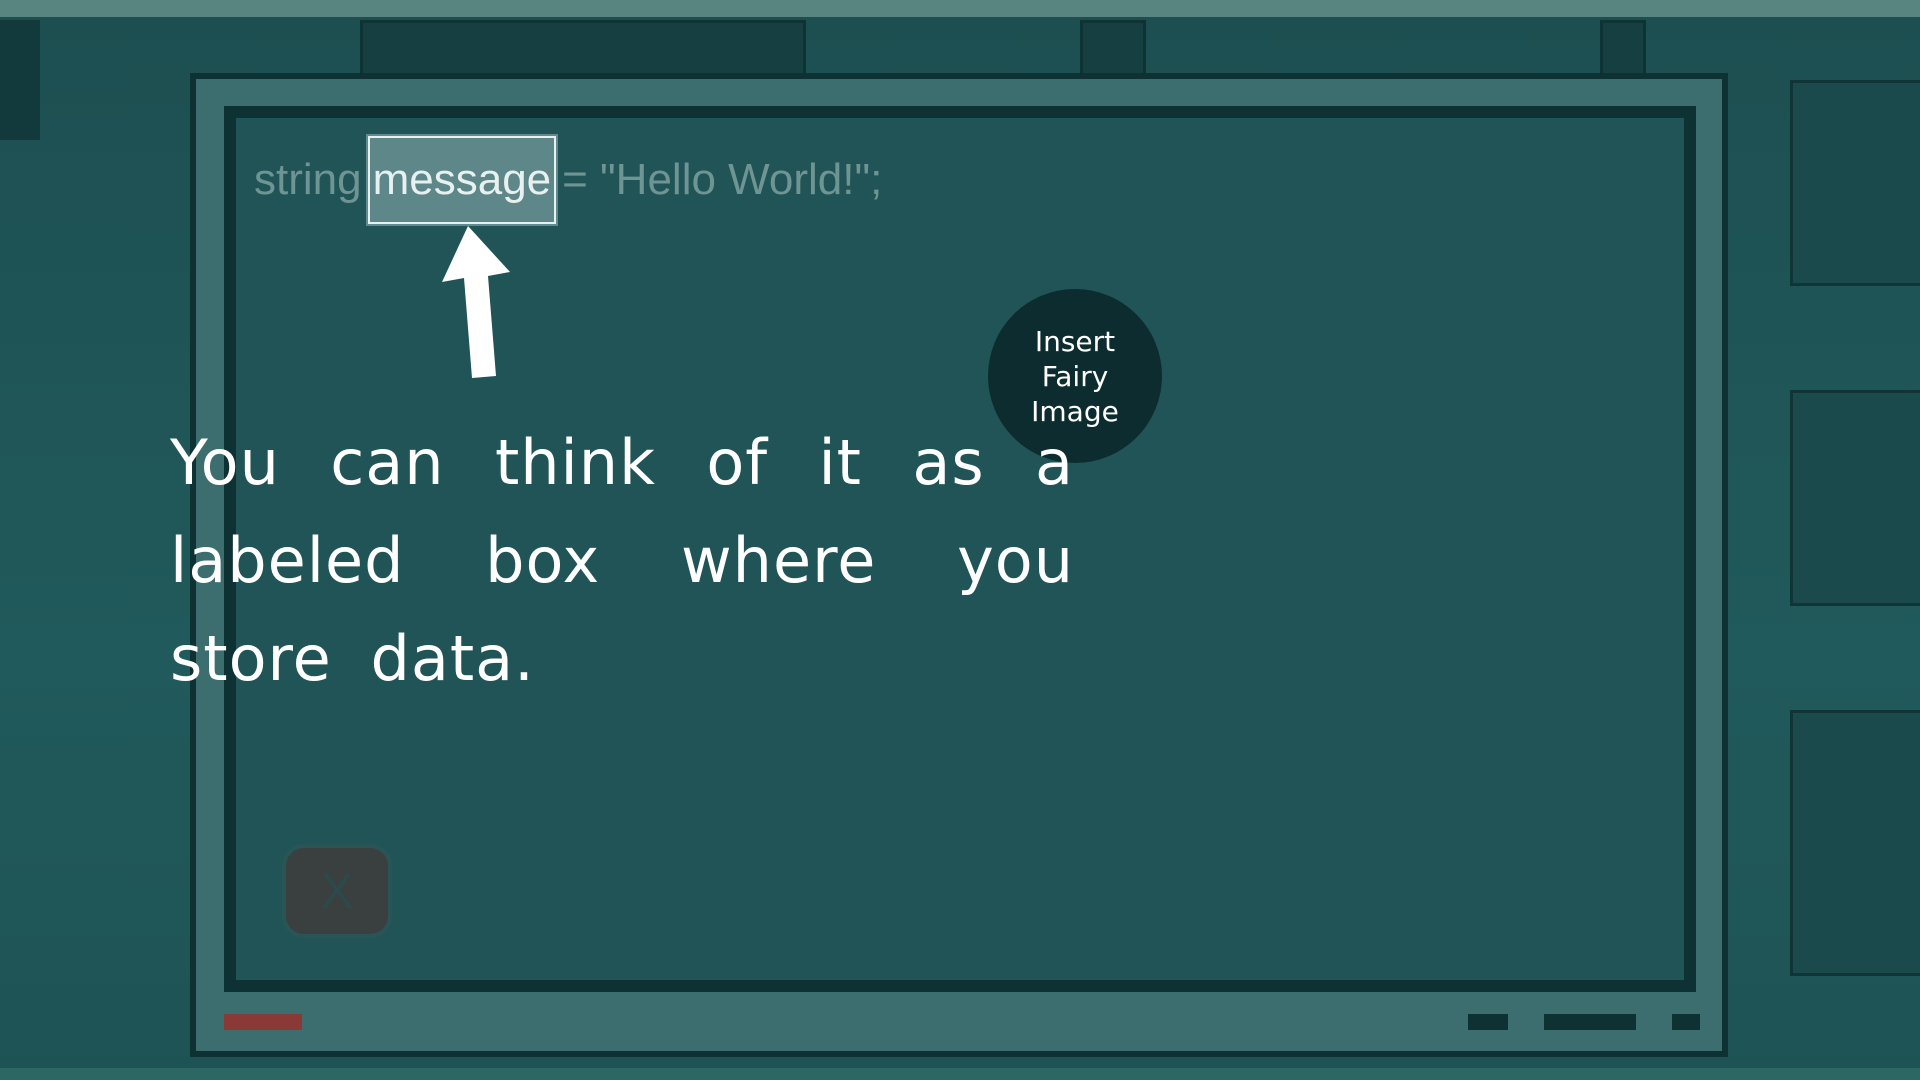  Describe the element at coordinates (960, 8) in the screenshot. I see `top-strip` at that location.